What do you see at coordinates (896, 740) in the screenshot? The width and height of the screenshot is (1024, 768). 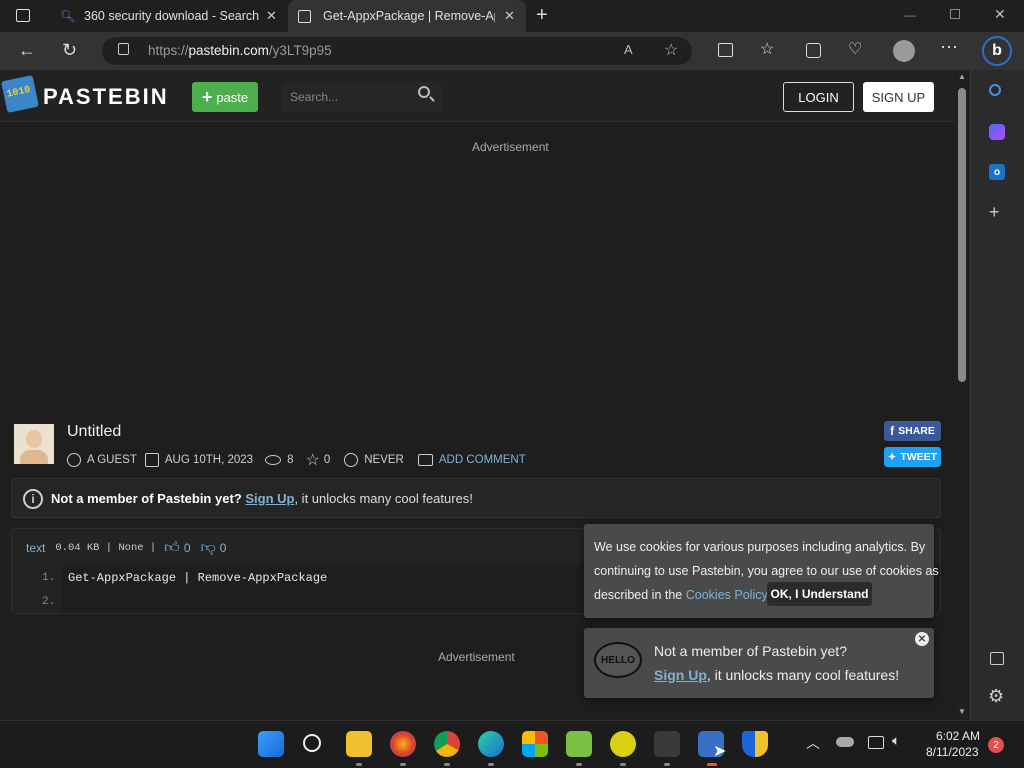 I see `volume-icon: 🔈︎` at bounding box center [896, 740].